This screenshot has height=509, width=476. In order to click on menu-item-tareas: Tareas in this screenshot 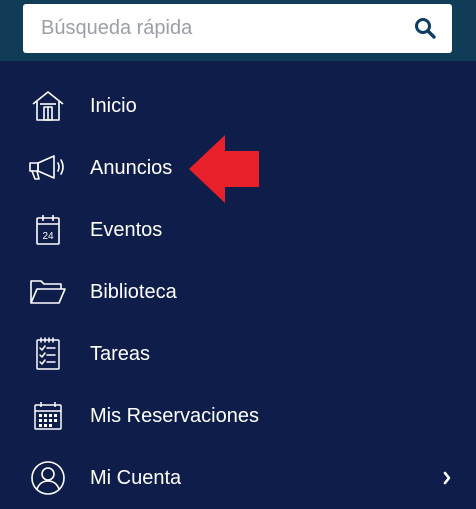, I will do `click(238, 354)`.